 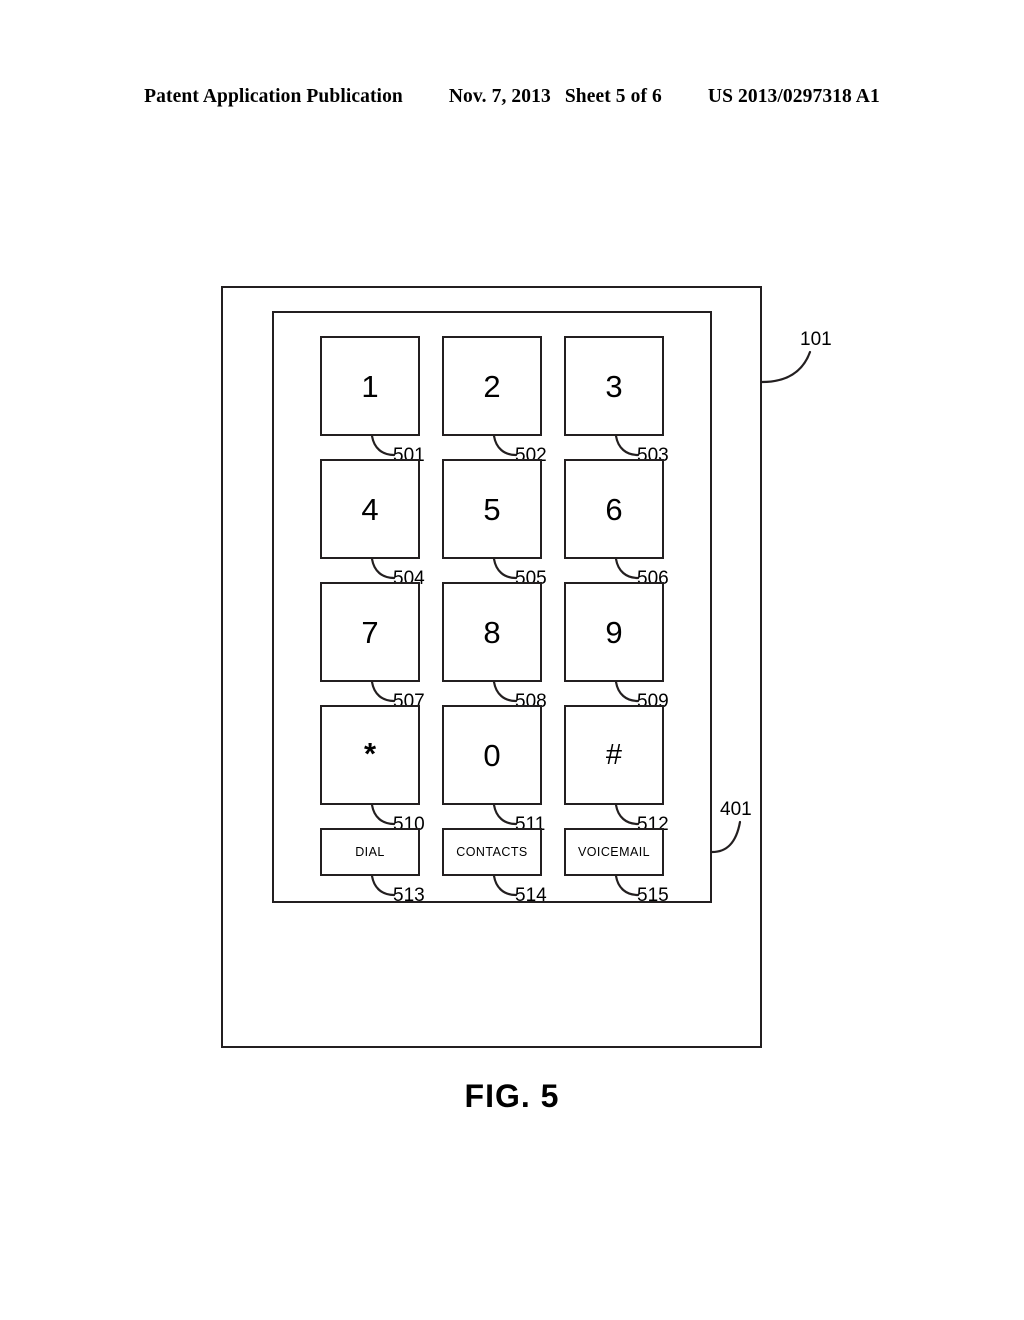 I want to click on key-button-6: 6, so click(x=614, y=509).